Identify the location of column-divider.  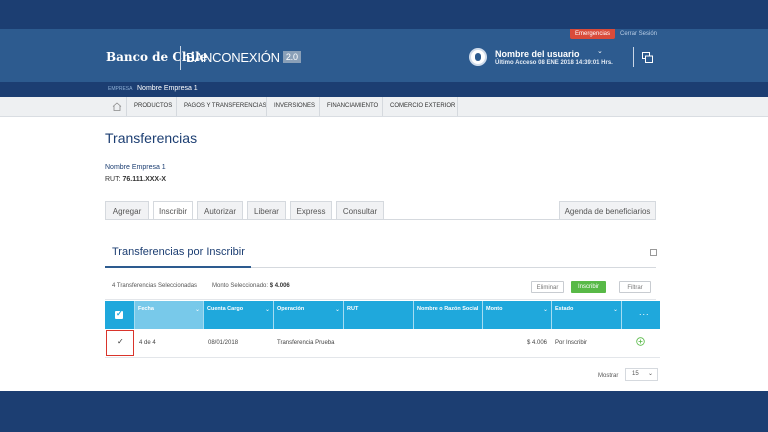
(621, 315).